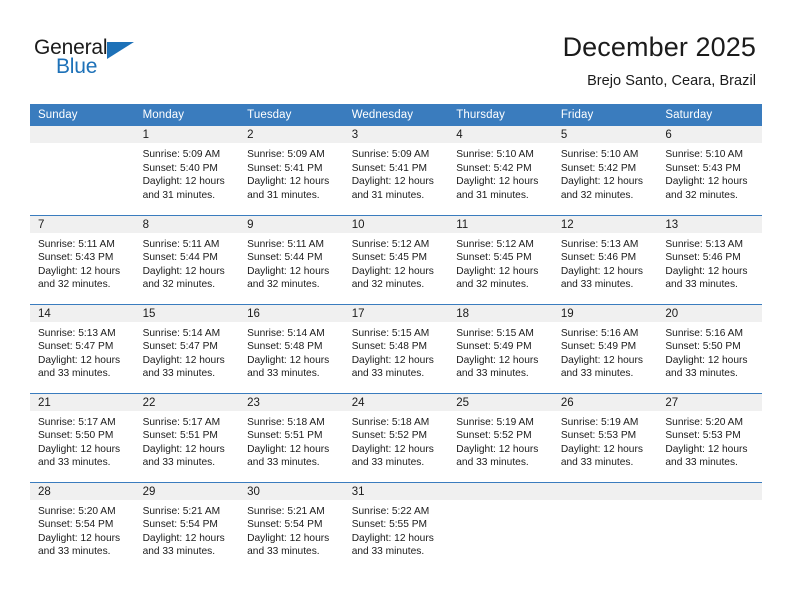 The image size is (792, 612). I want to click on sunset-text: Sunset: 5:52 PM, so click(494, 436).